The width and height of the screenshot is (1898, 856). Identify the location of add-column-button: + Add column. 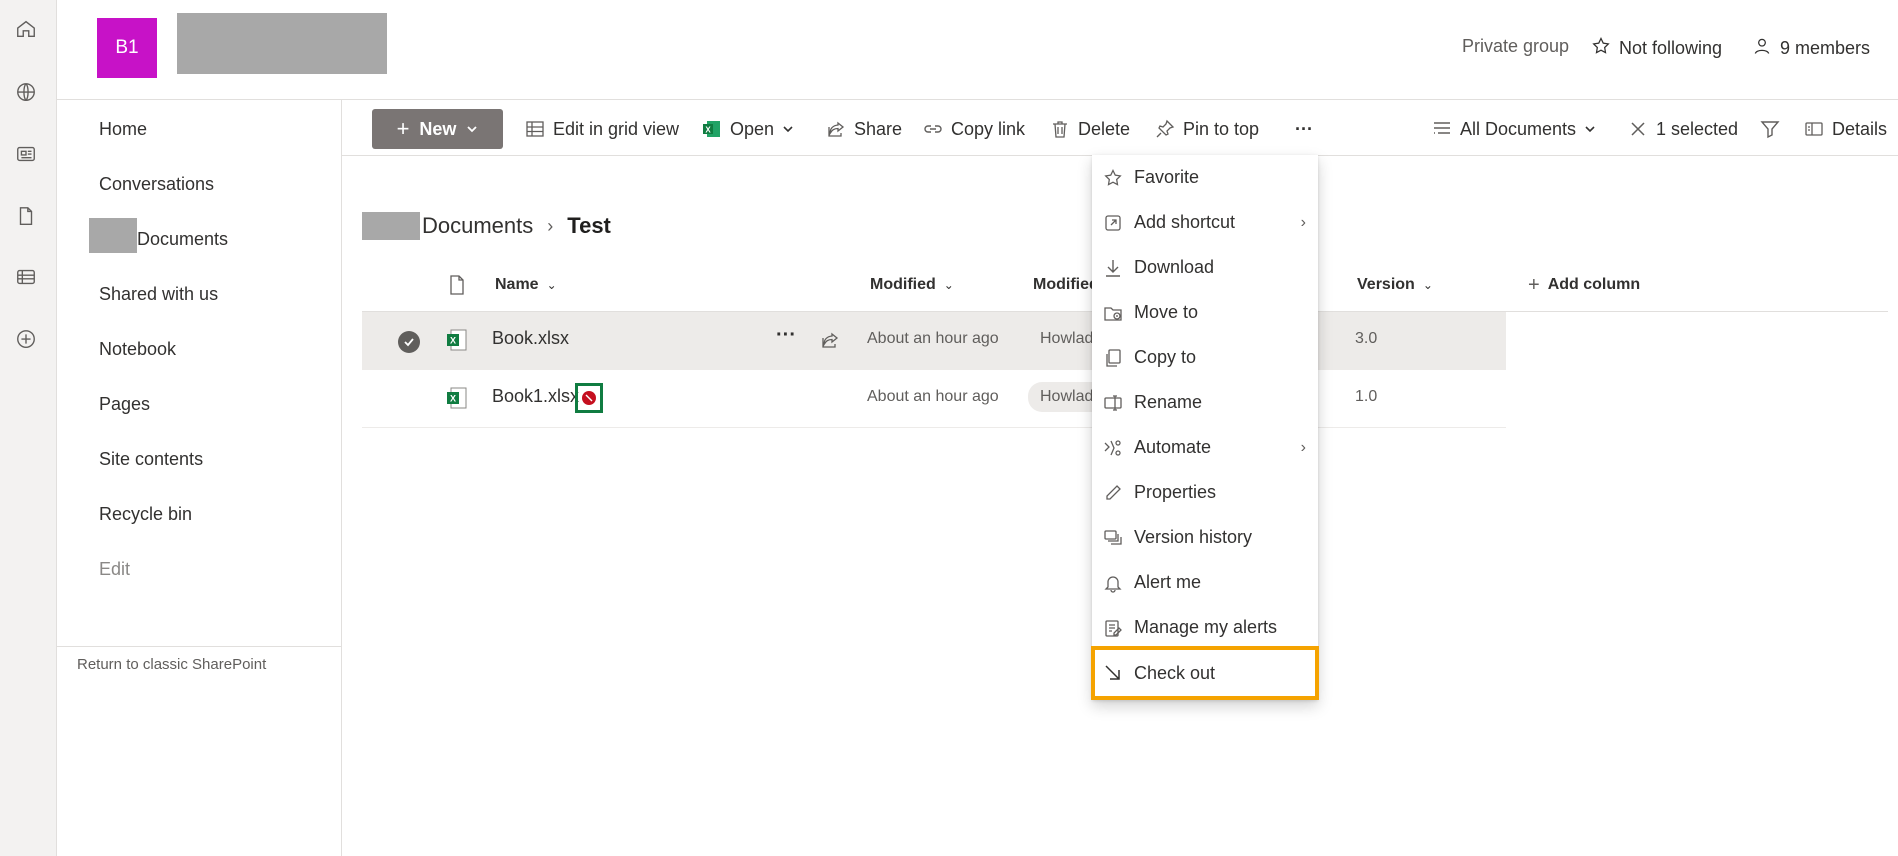
(1584, 285).